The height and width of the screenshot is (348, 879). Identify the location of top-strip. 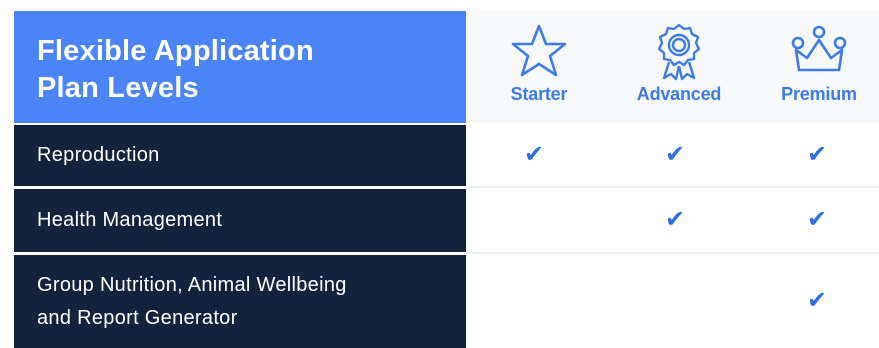
(439, 5).